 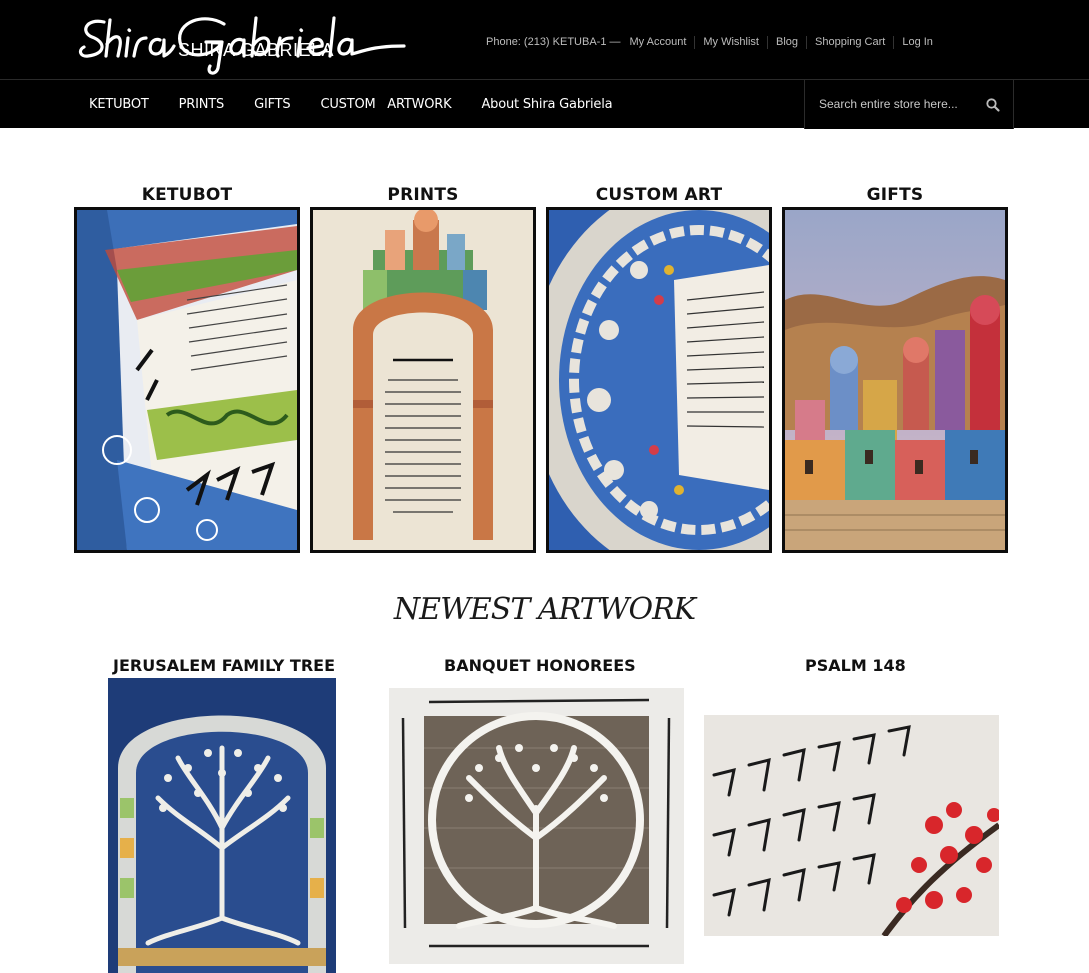 I want to click on category-image-custom-art, so click(x=659, y=380).